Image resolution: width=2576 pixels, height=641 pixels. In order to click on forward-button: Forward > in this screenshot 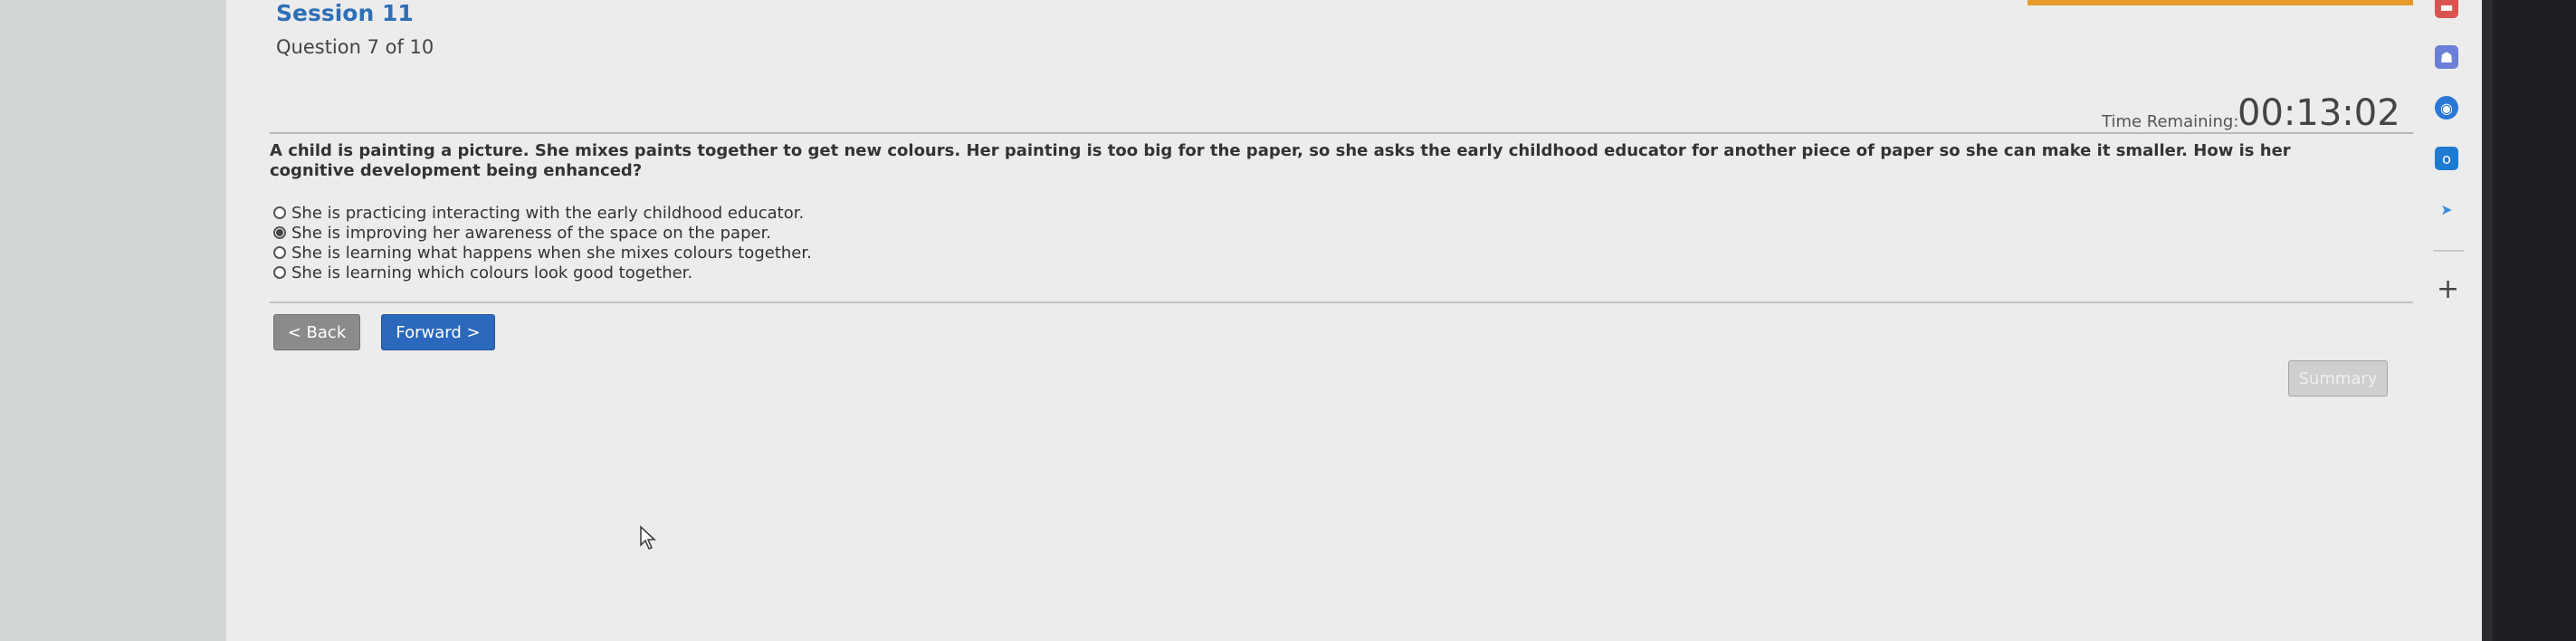, I will do `click(438, 332)`.